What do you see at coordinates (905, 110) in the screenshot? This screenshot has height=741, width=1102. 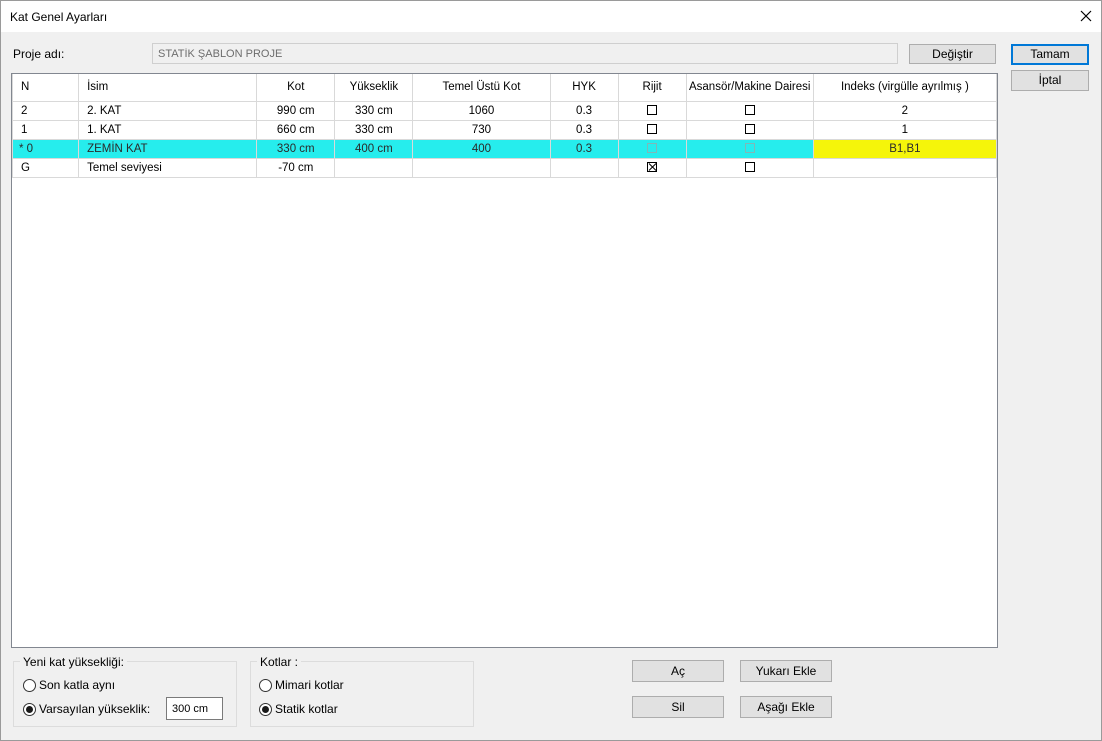 I see `cell-index: 2` at bounding box center [905, 110].